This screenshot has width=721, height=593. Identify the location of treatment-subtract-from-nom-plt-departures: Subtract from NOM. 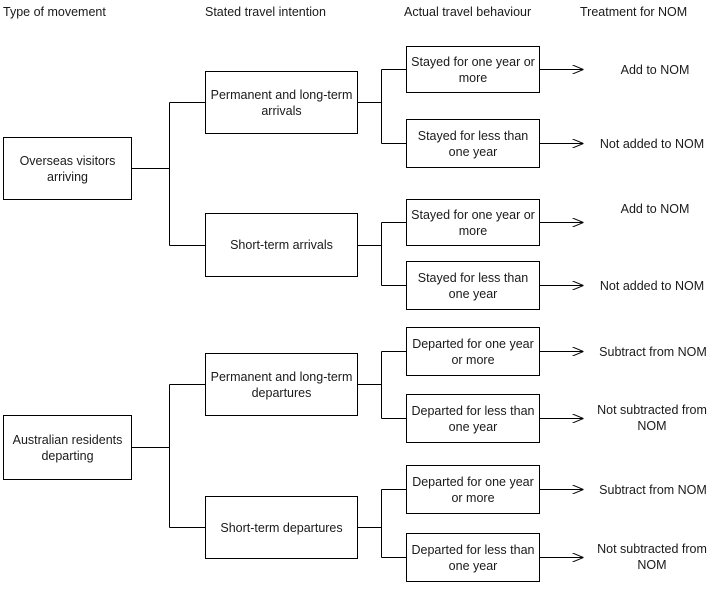
(653, 352).